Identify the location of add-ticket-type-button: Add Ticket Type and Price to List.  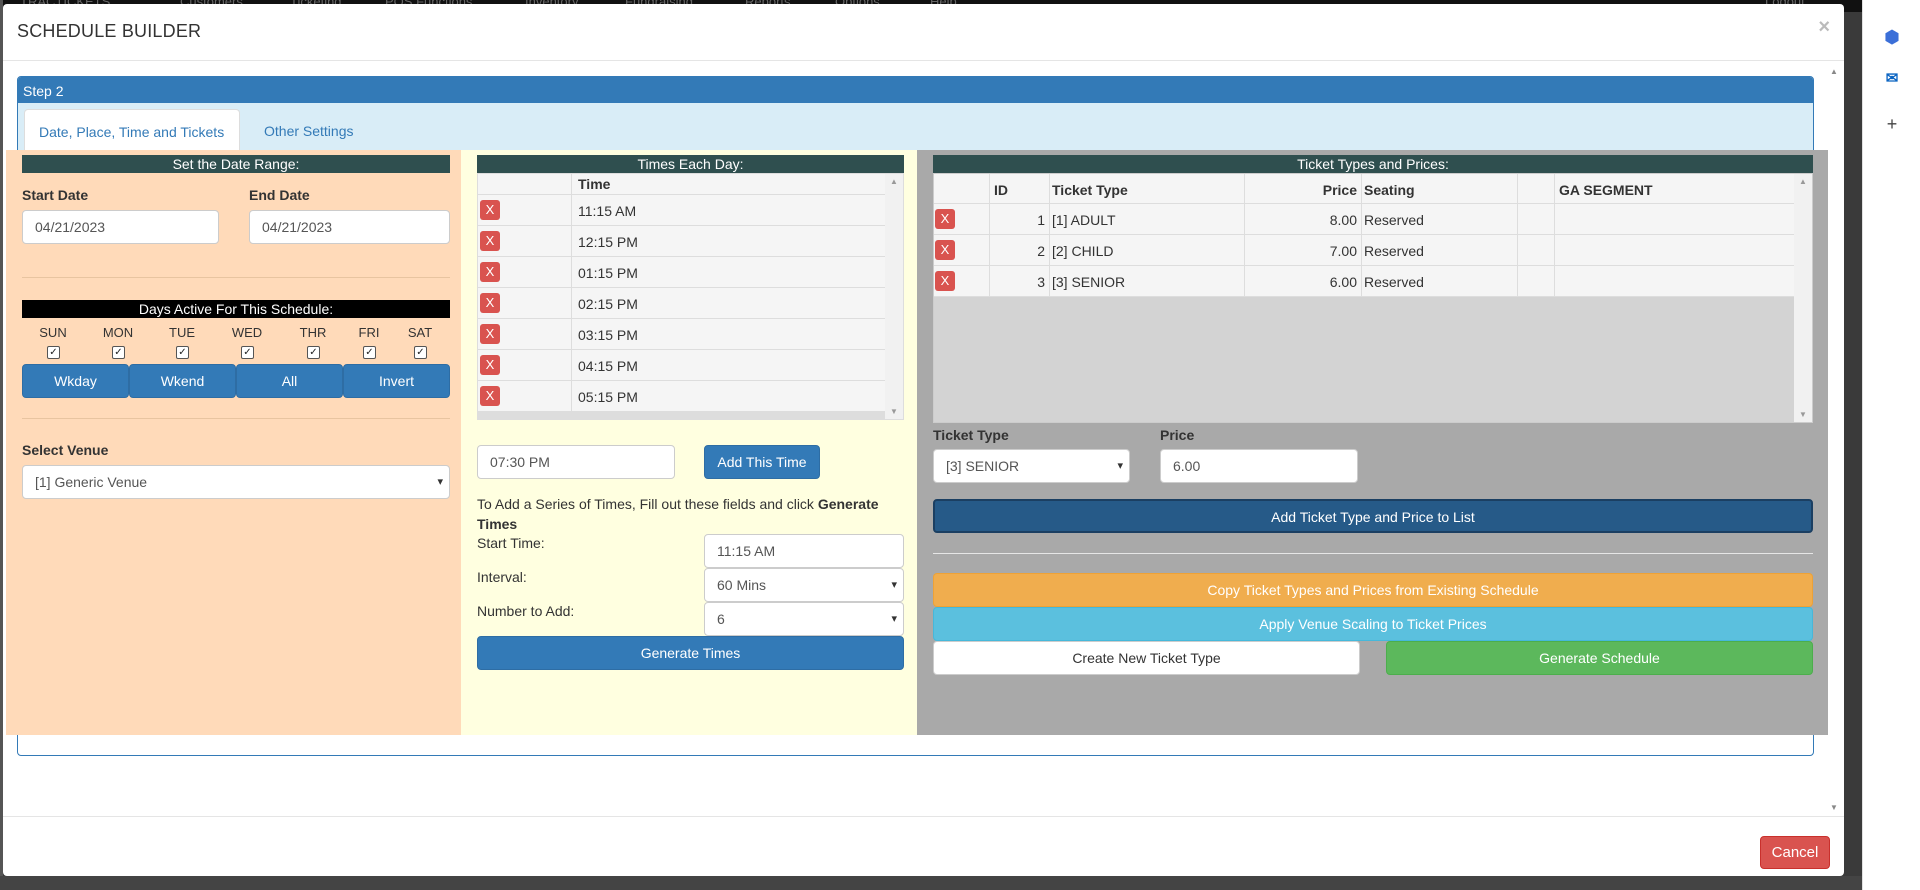
(1373, 516).